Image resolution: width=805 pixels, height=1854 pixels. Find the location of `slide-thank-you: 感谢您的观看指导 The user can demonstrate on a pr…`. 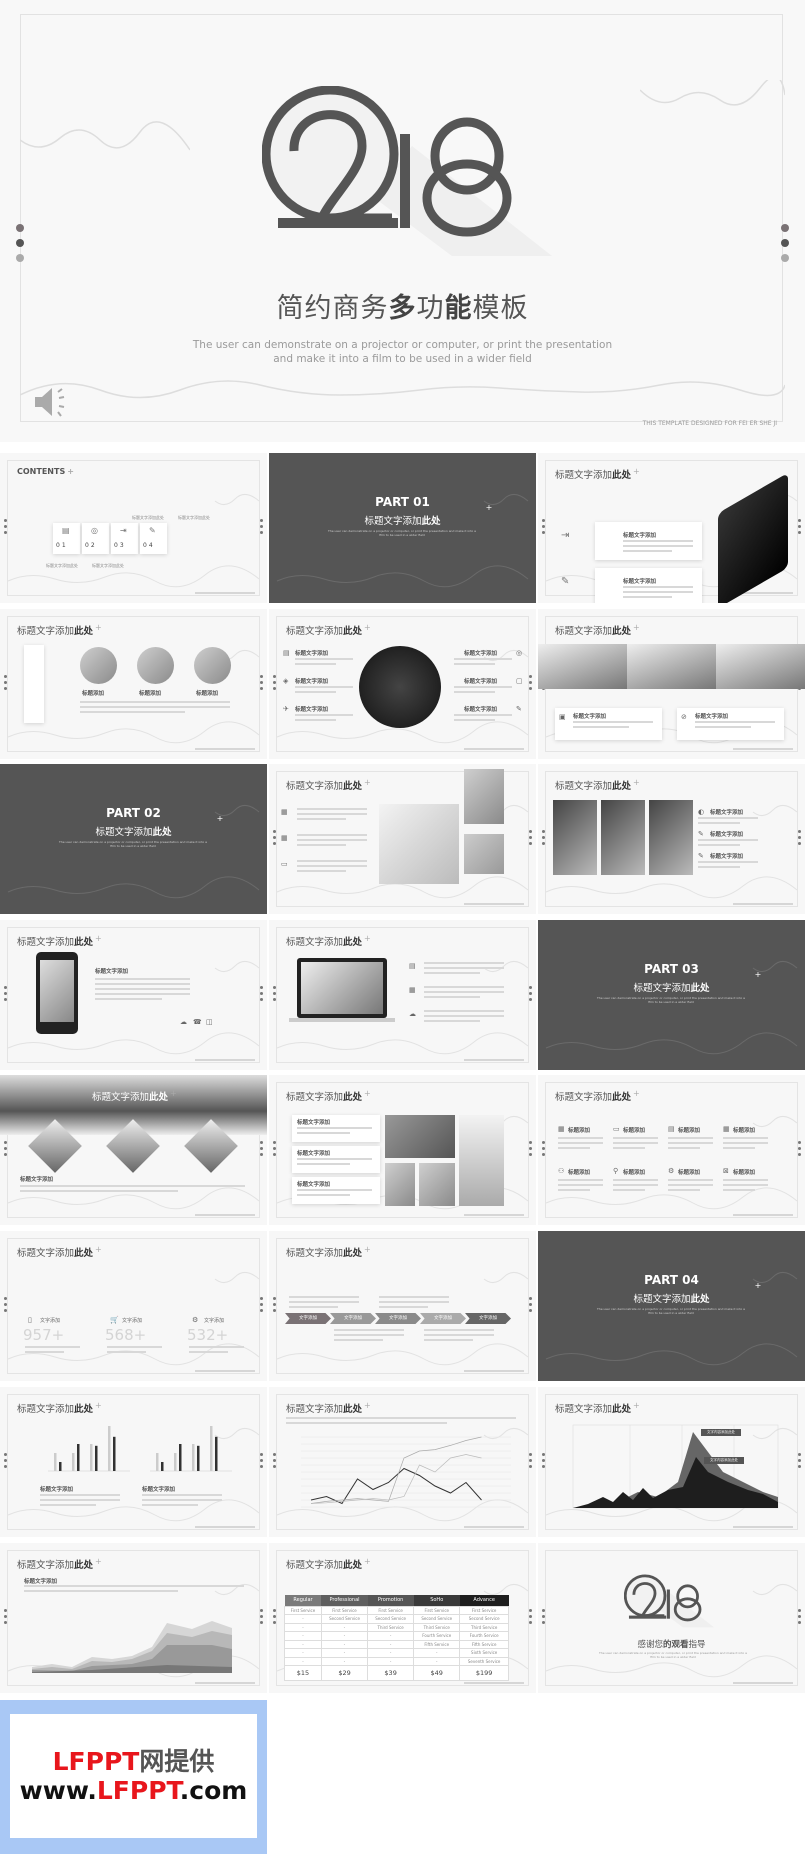

slide-thank-you: 感谢您的观看指导 The user can demonstrate on a pr… is located at coordinates (671, 1618).